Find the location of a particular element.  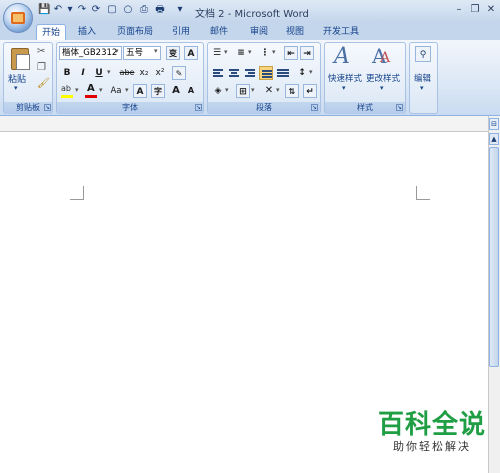

close-button: ✕ is located at coordinates (491, 10).